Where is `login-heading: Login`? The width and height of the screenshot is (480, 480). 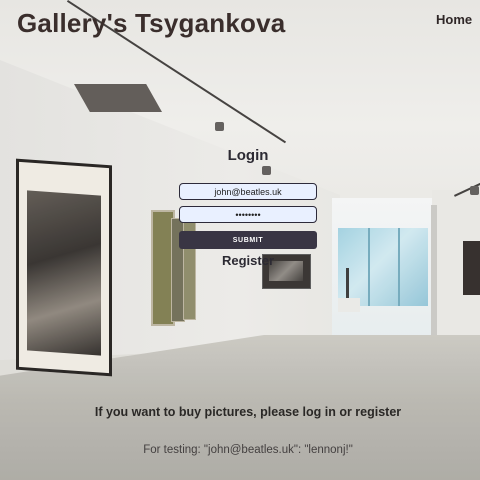 login-heading: Login is located at coordinates (248, 155).